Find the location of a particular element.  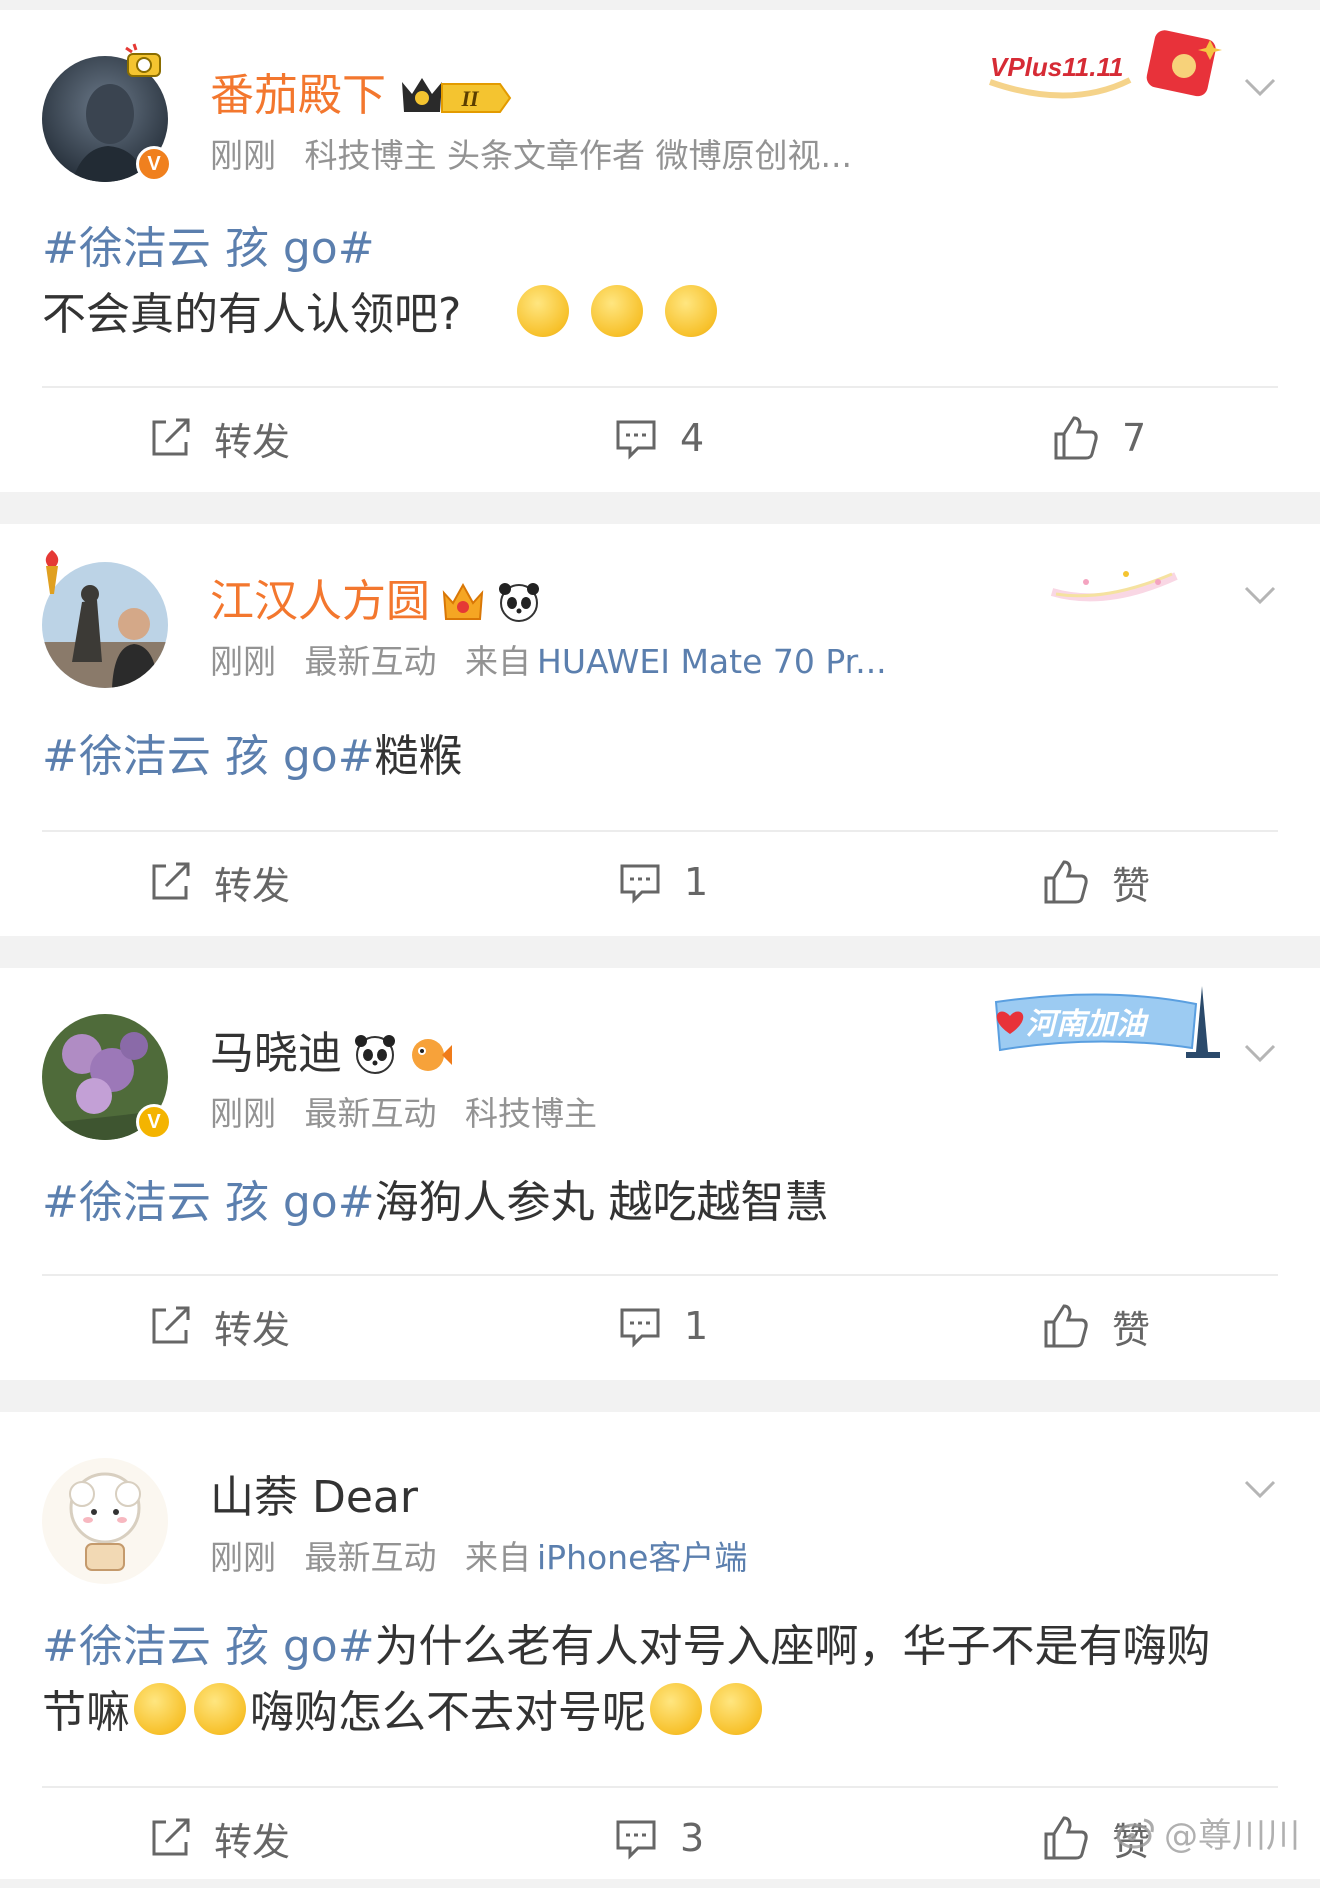

post-meta: 刚刚 最新互动 科技博主 is located at coordinates (403, 1114).